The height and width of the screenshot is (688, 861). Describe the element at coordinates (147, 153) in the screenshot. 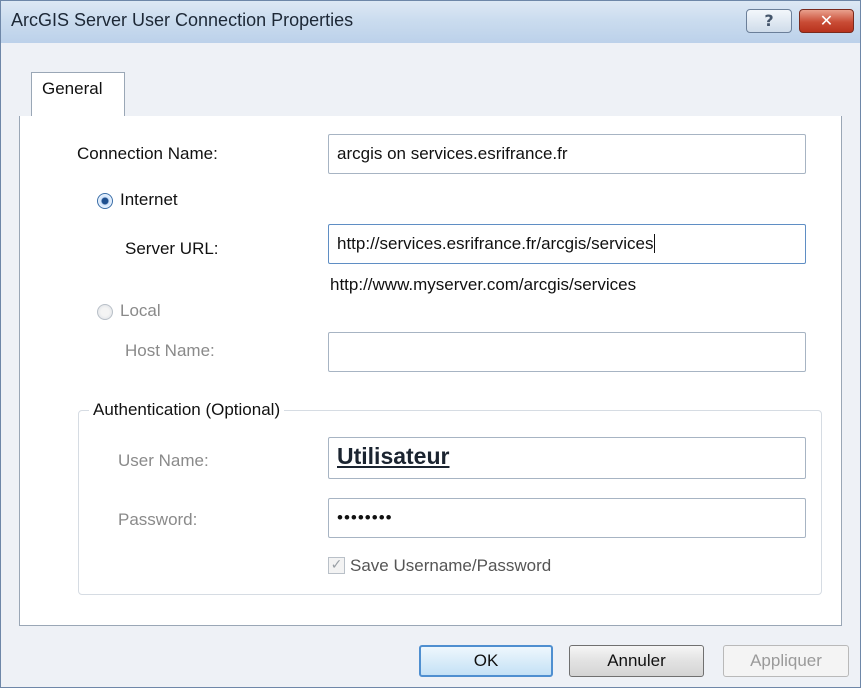

I see `connection-name-label: Connection Name:` at that location.